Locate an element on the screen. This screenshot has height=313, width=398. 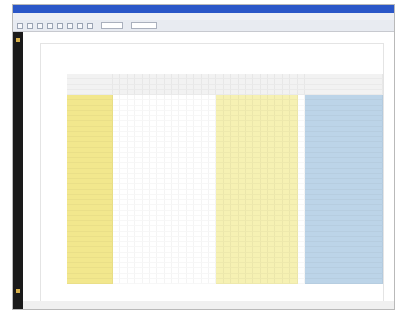
find-input is located at coordinates (144, 25).